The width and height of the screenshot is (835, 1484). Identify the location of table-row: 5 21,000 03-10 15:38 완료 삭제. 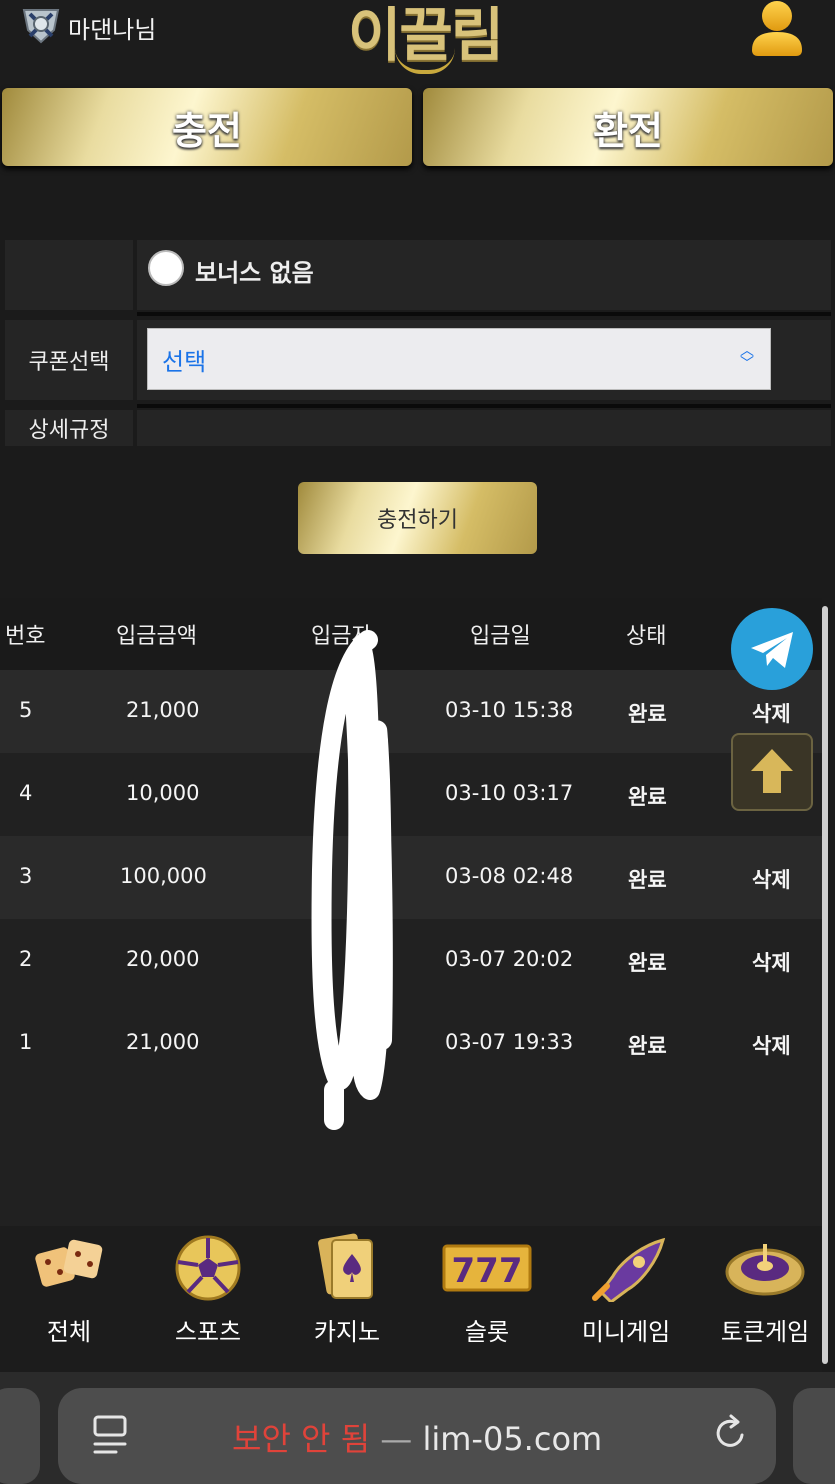
(411, 711).